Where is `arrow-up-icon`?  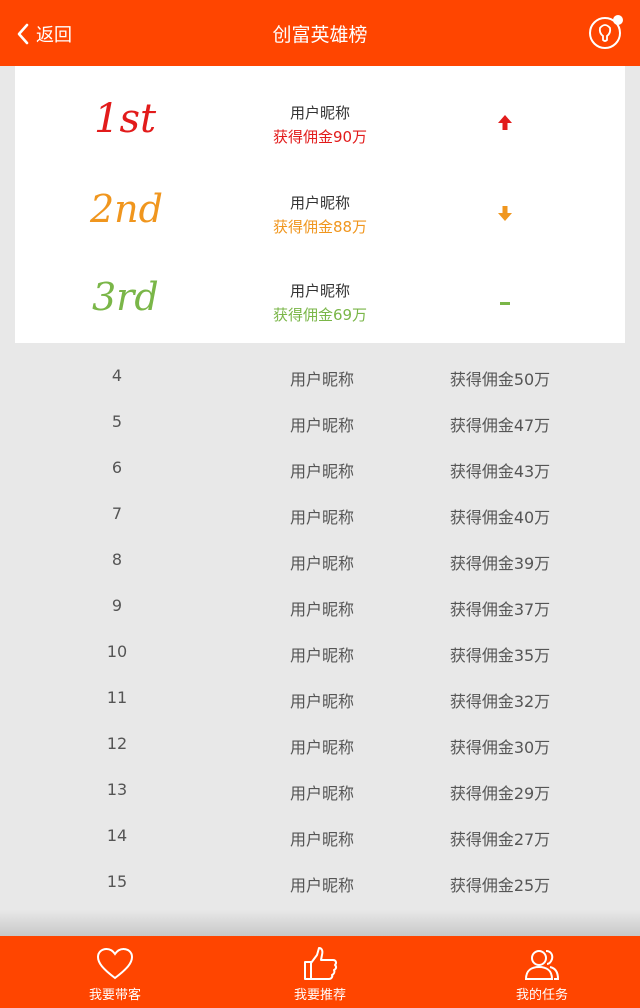 arrow-up-icon is located at coordinates (505, 122).